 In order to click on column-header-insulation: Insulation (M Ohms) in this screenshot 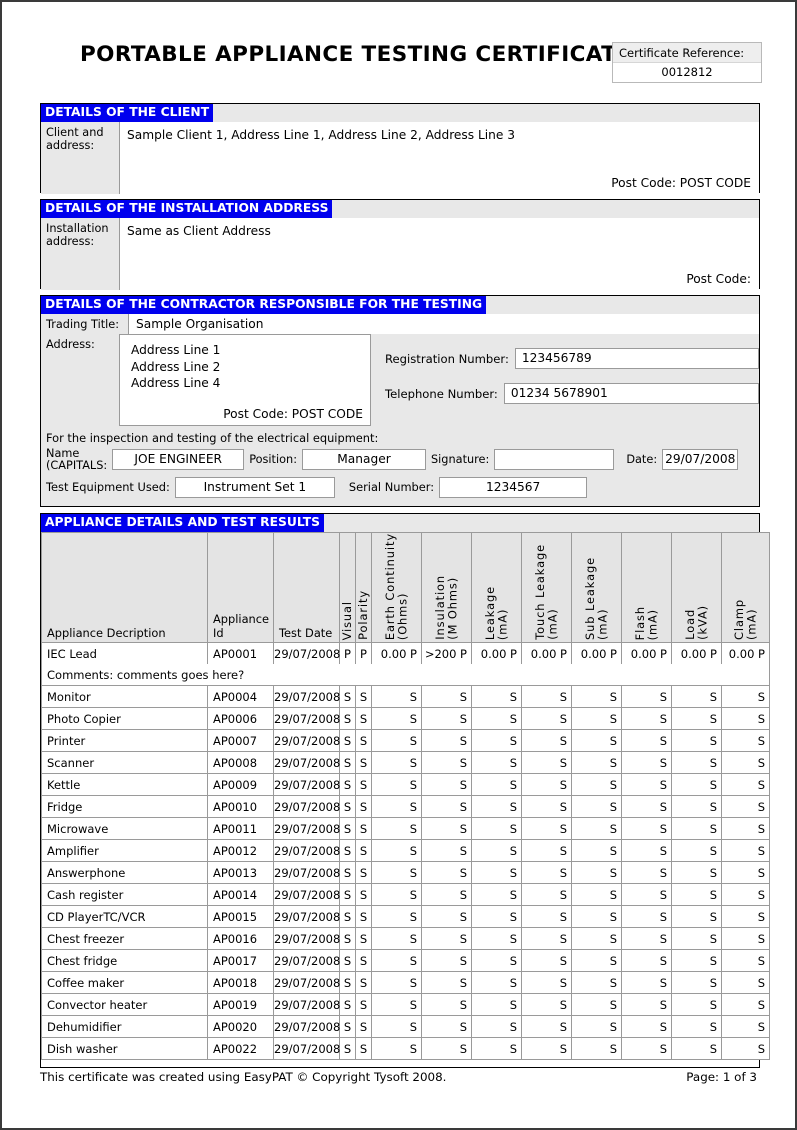, I will do `click(446, 587)`.